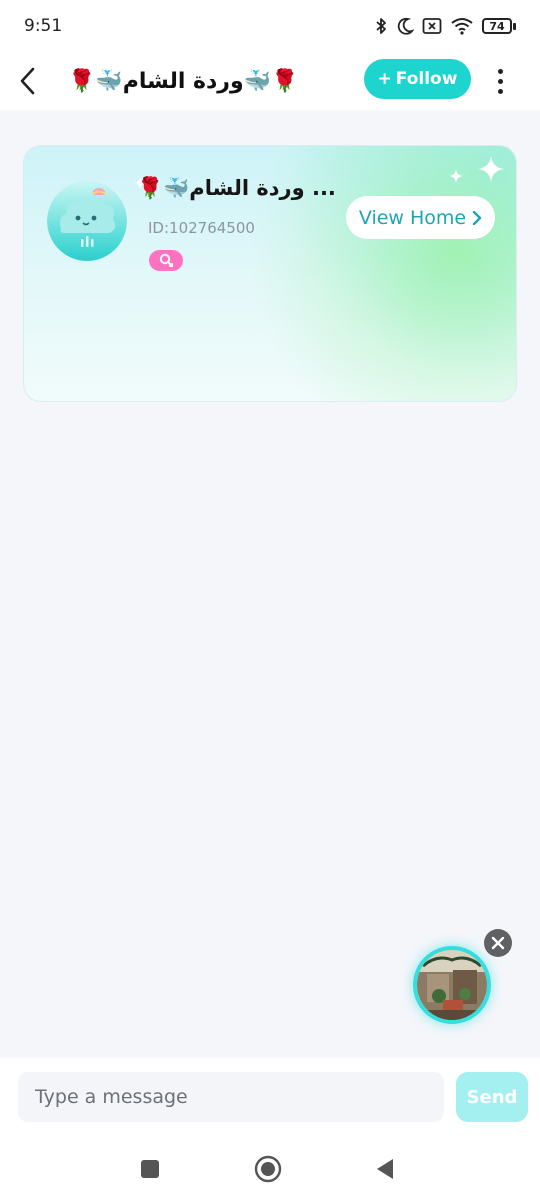 The width and height of the screenshot is (540, 1200). What do you see at coordinates (445, 26) in the screenshot?
I see `status-icons: 74` at bounding box center [445, 26].